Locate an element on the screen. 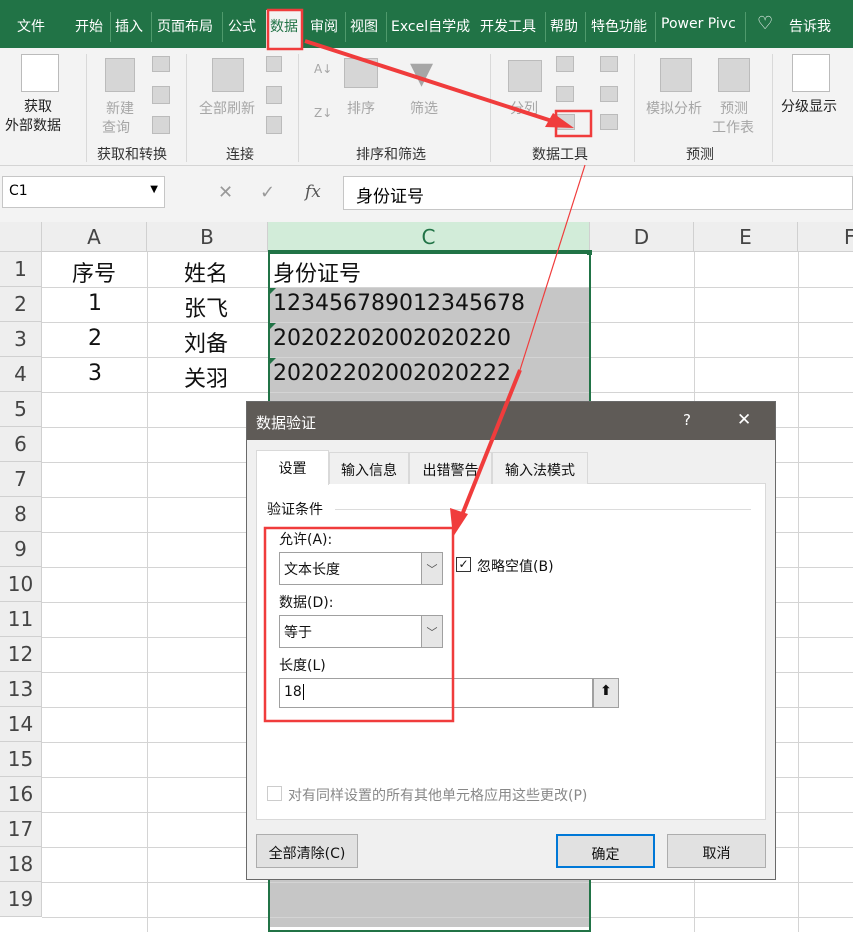  arrow-to-validation is located at coordinates (428, 81).